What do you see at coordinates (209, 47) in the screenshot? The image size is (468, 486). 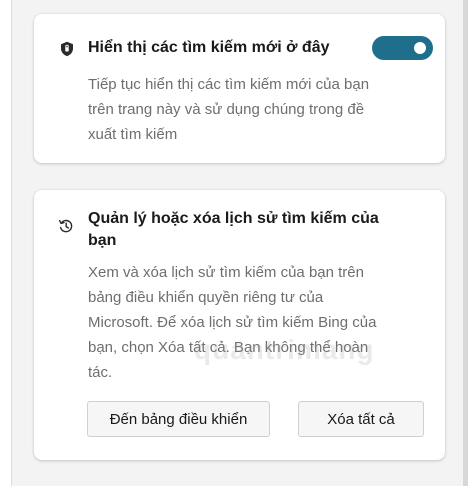 I see `show-new-searches-title: Hiển thị các tìm kiếm mới ở đây` at bounding box center [209, 47].